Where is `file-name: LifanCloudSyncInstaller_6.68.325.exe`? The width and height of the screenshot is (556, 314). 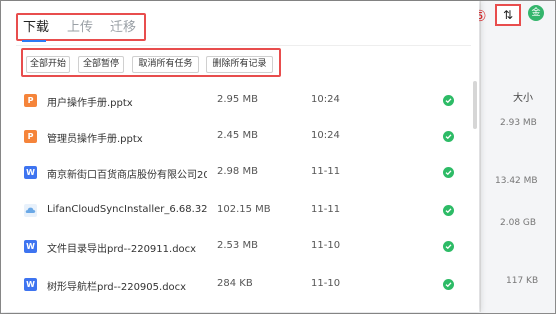
file-name: LifanCloudSyncInstaller_6.68.325.exe is located at coordinates (127, 209).